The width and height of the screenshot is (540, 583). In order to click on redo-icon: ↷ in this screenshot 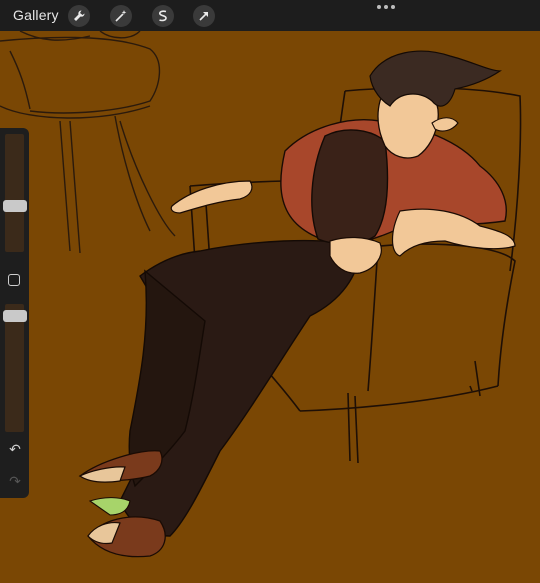, I will do `click(15, 481)`.